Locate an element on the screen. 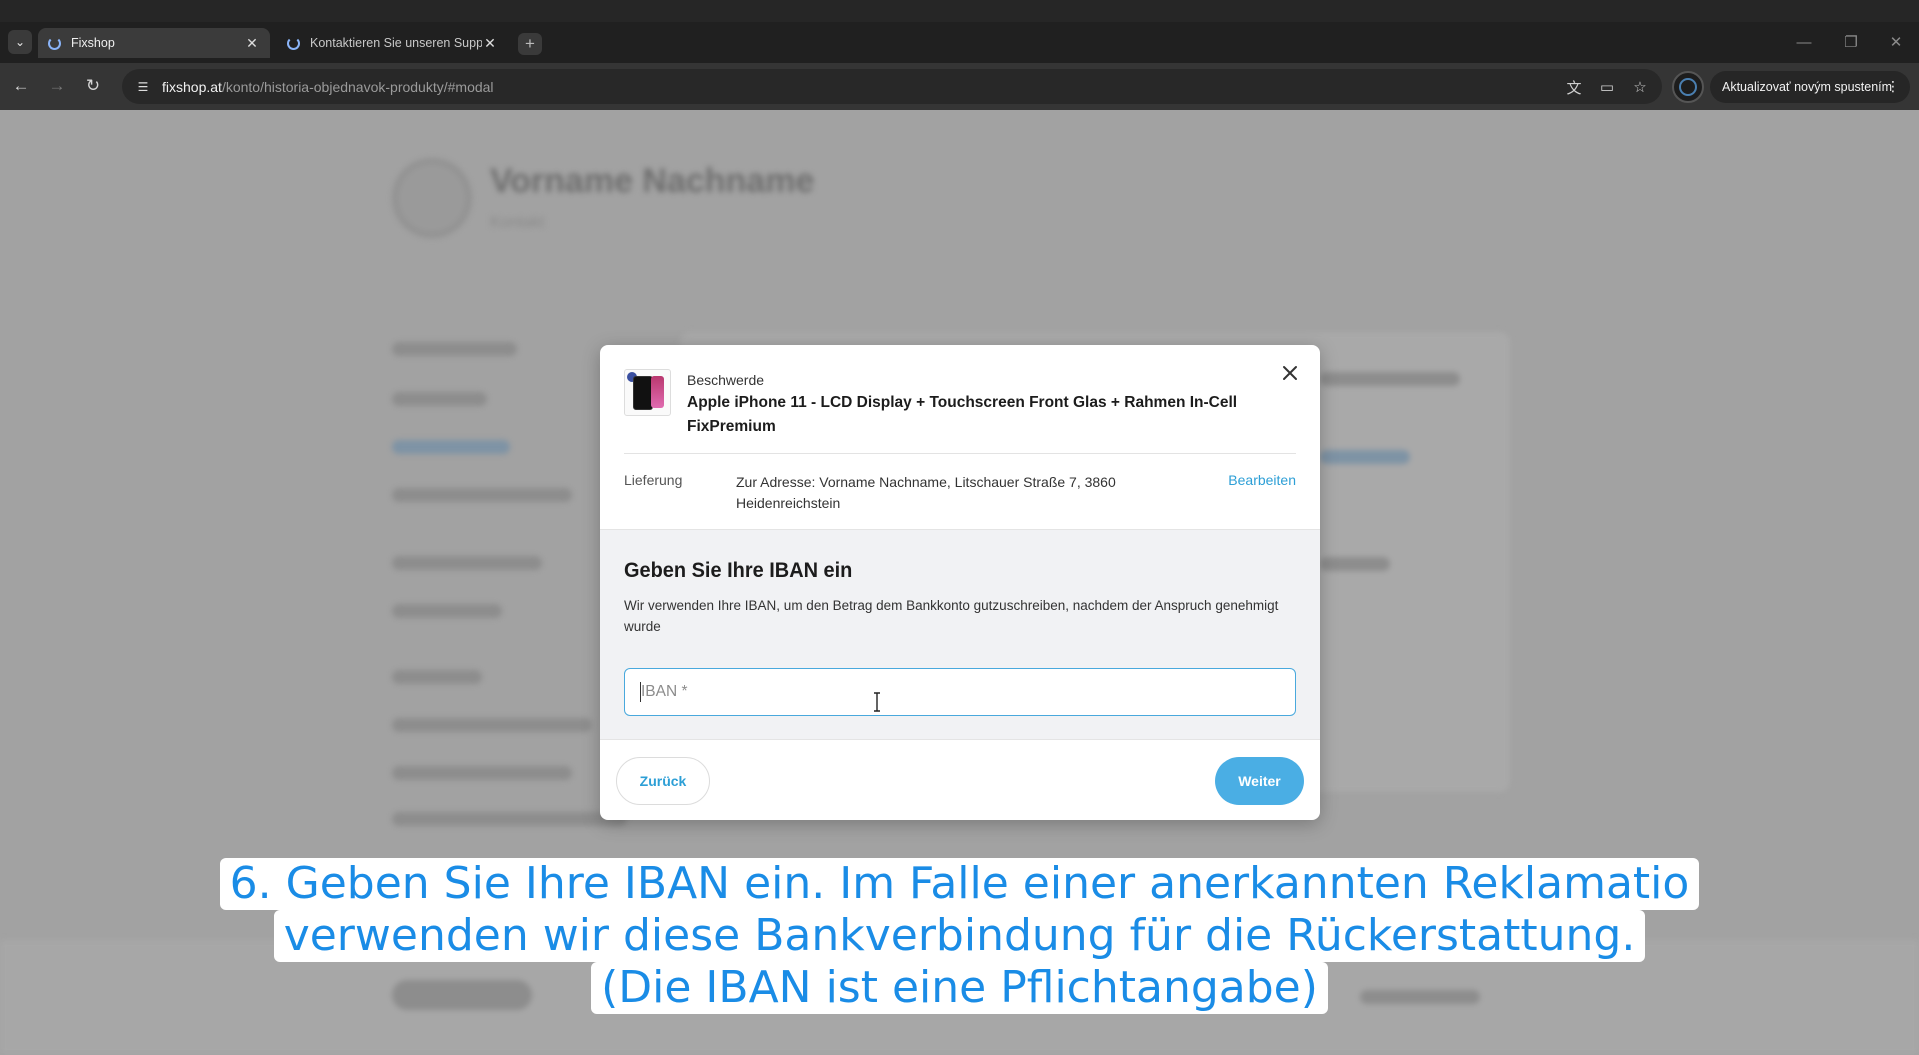  profile-avatar is located at coordinates (1688, 87).